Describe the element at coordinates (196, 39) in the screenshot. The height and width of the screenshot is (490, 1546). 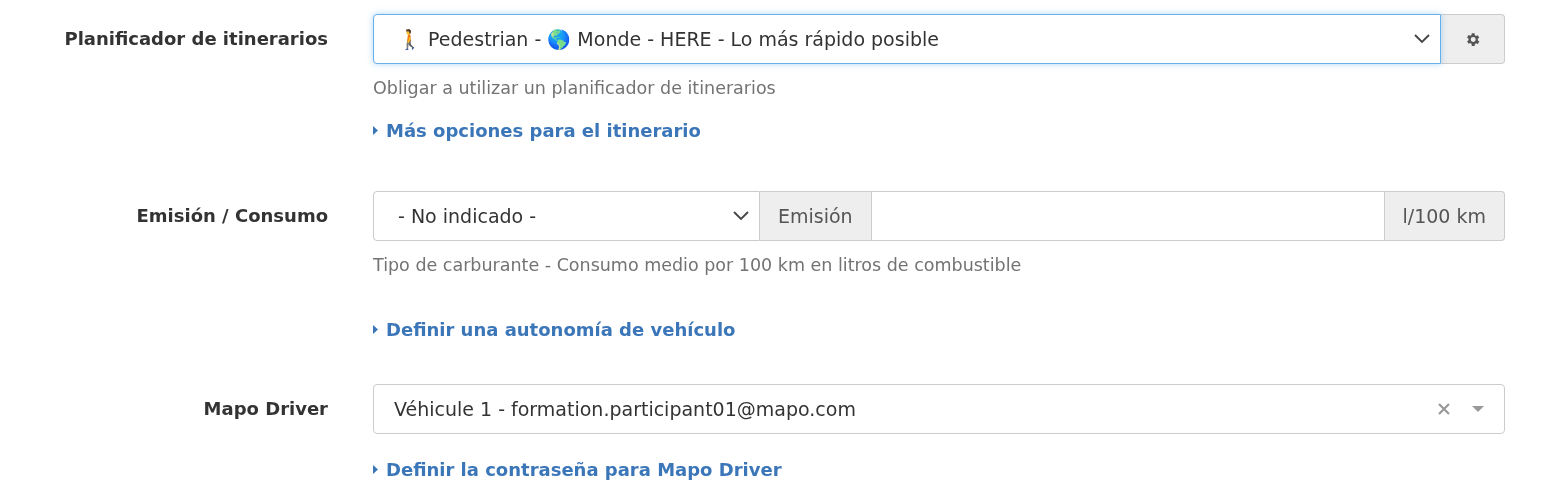
I see `field-label: Planificador de itinerarios` at that location.